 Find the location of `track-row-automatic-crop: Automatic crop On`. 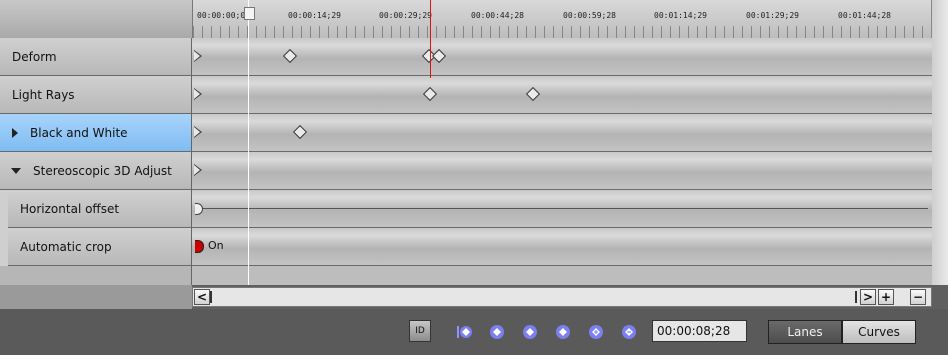

track-row-automatic-crop: Automatic crop On is located at coordinates (466, 247).